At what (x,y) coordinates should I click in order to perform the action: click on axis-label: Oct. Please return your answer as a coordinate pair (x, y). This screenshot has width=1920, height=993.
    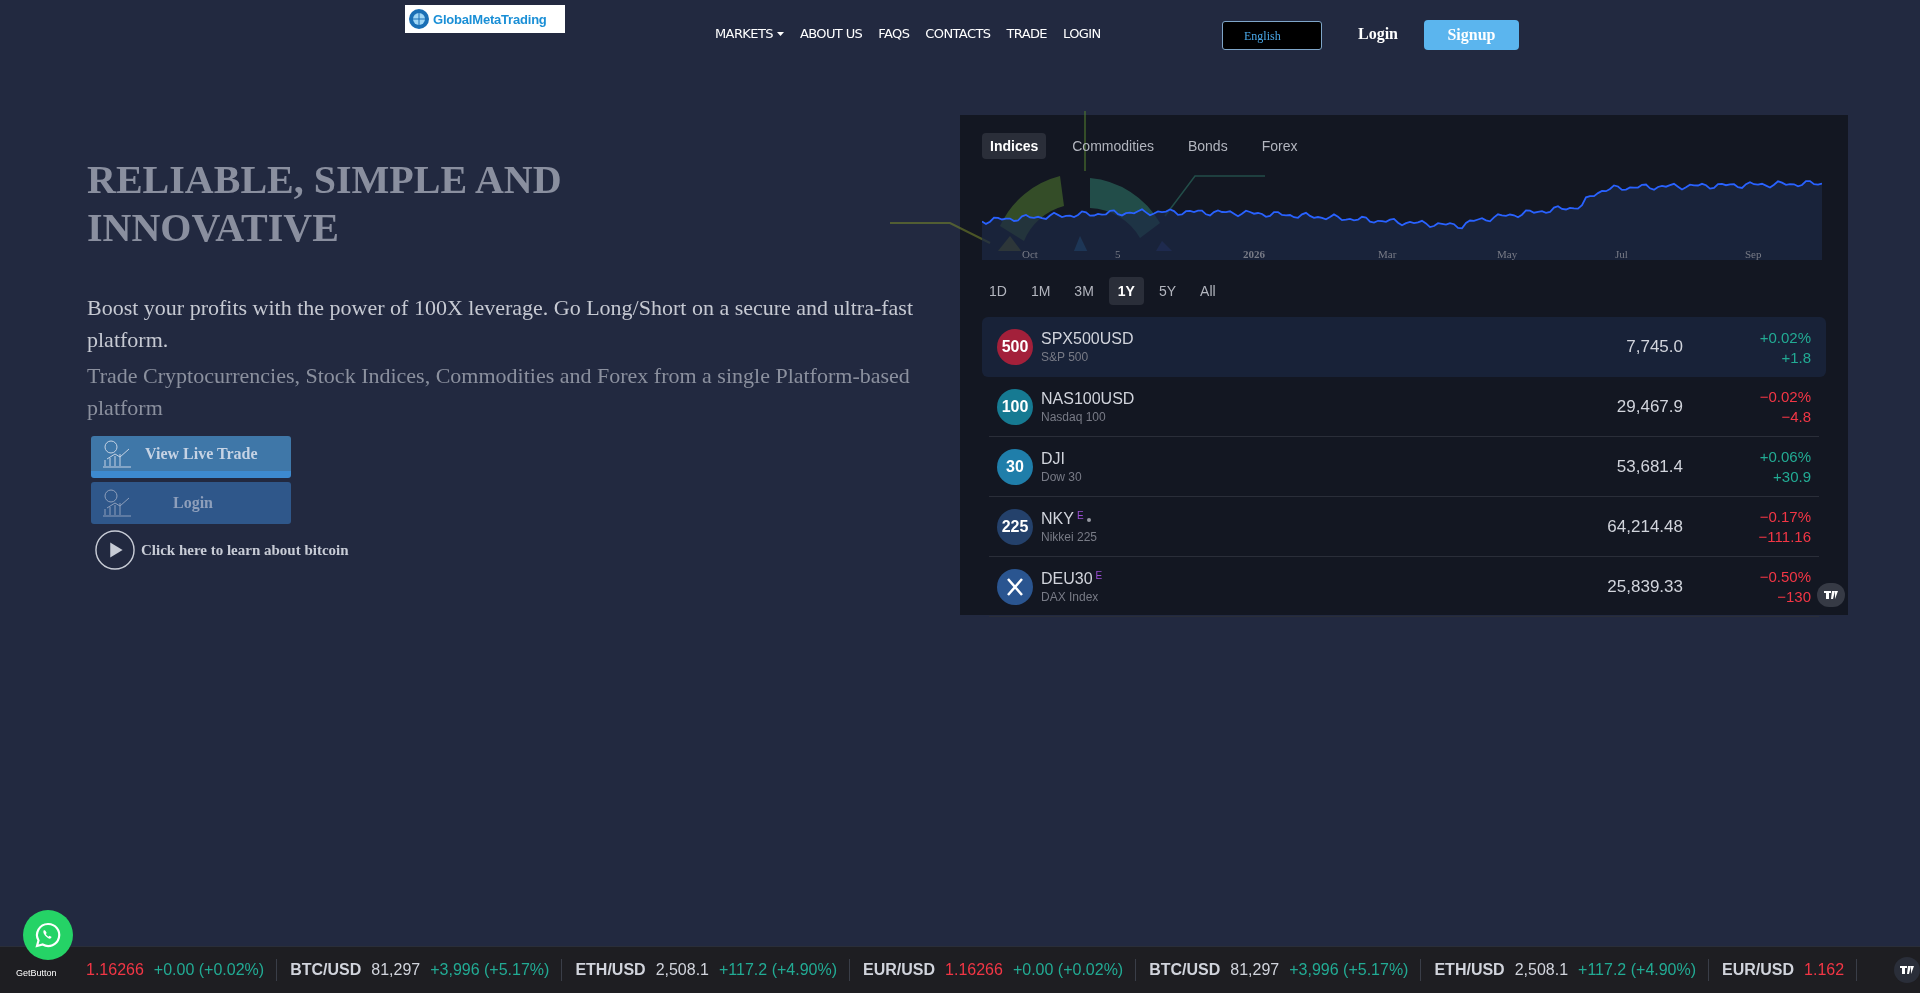
    Looking at the image, I should click on (1030, 254).